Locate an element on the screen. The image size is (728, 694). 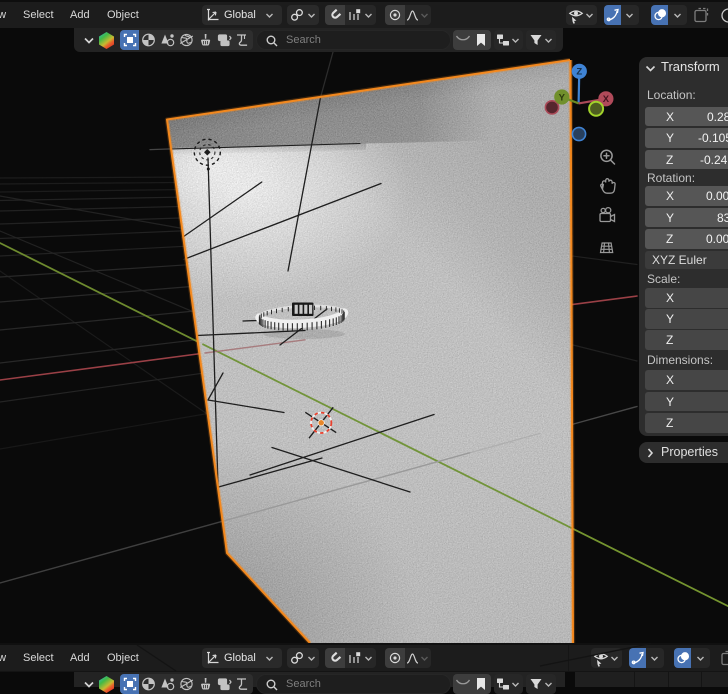
svg-text: Z is located at coordinates (579, 72).